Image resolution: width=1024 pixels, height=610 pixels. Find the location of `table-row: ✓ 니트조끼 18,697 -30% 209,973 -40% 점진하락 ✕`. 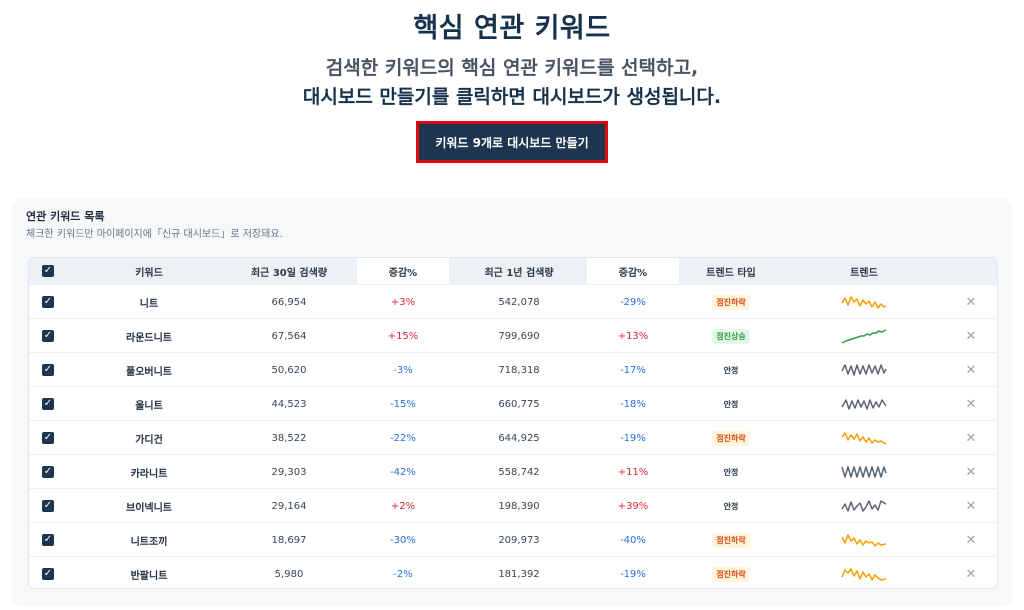

table-row: ✓ 니트조끼 18,697 -30% 209,973 -40% 점진하락 ✕ is located at coordinates (513, 539).